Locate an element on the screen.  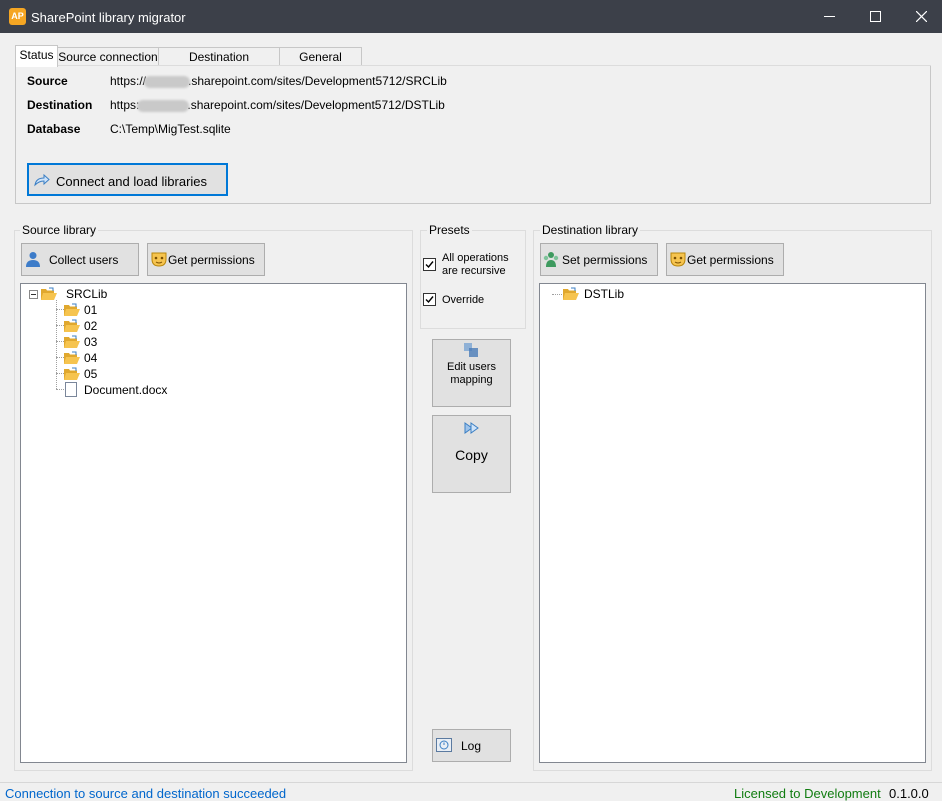
tree-node-label: 02 is located at coordinates (91, 326).